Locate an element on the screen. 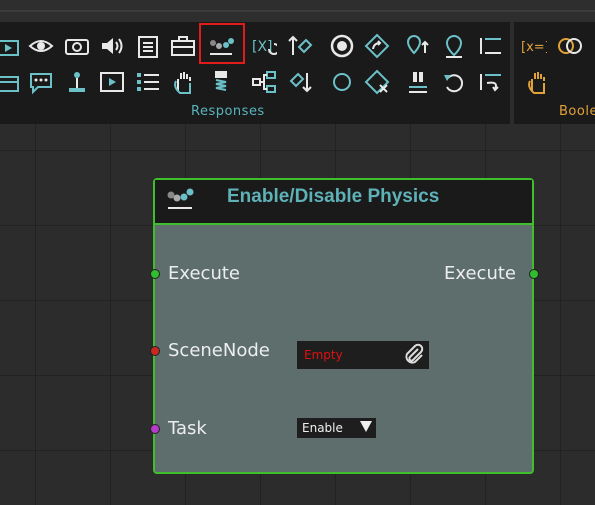 The height and width of the screenshot is (505, 595). bracket-x-icon: [x=] is located at coordinates (534, 46).